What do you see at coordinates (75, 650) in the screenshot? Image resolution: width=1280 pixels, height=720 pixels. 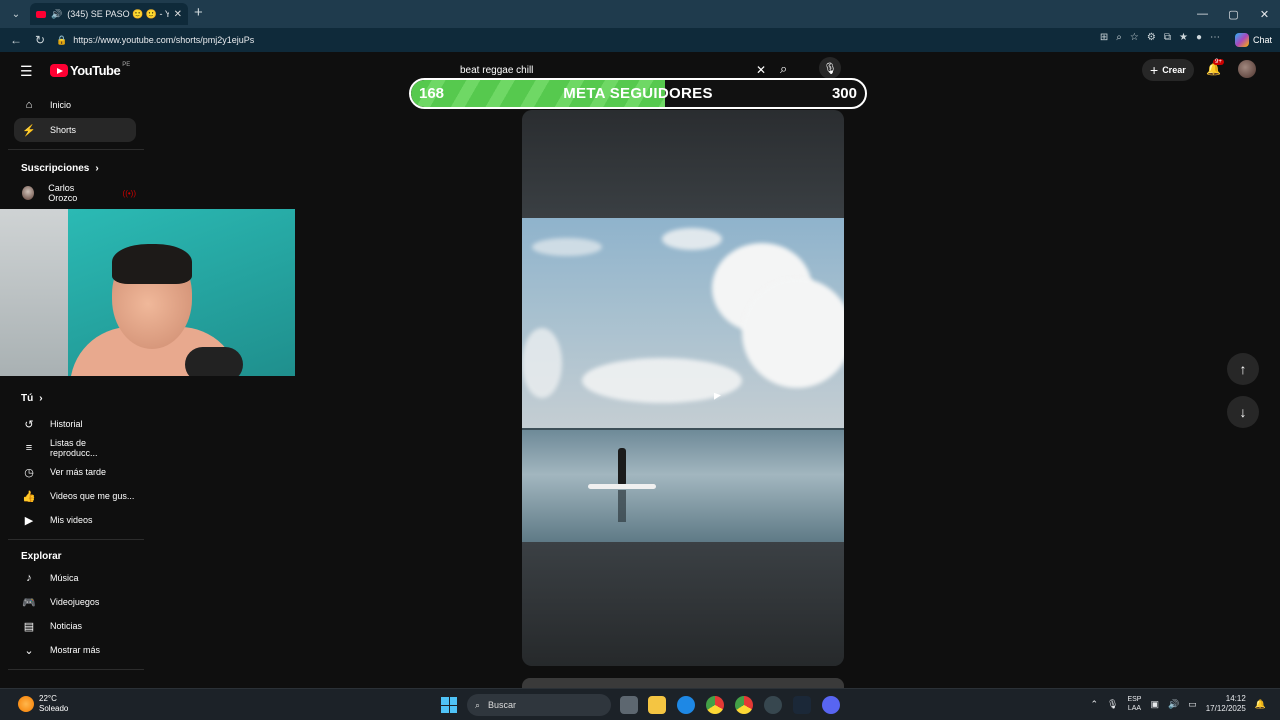 I see `sidebar-item-show-more: ⌄ Mostrar más` at bounding box center [75, 650].